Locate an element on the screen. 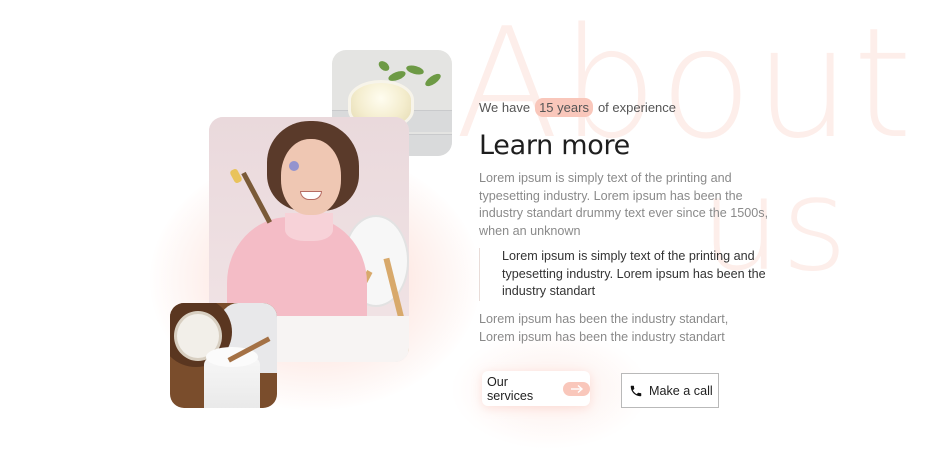 Image resolution: width=935 pixels, height=473 pixels. experience-prefix: We have is located at coordinates (505, 107).